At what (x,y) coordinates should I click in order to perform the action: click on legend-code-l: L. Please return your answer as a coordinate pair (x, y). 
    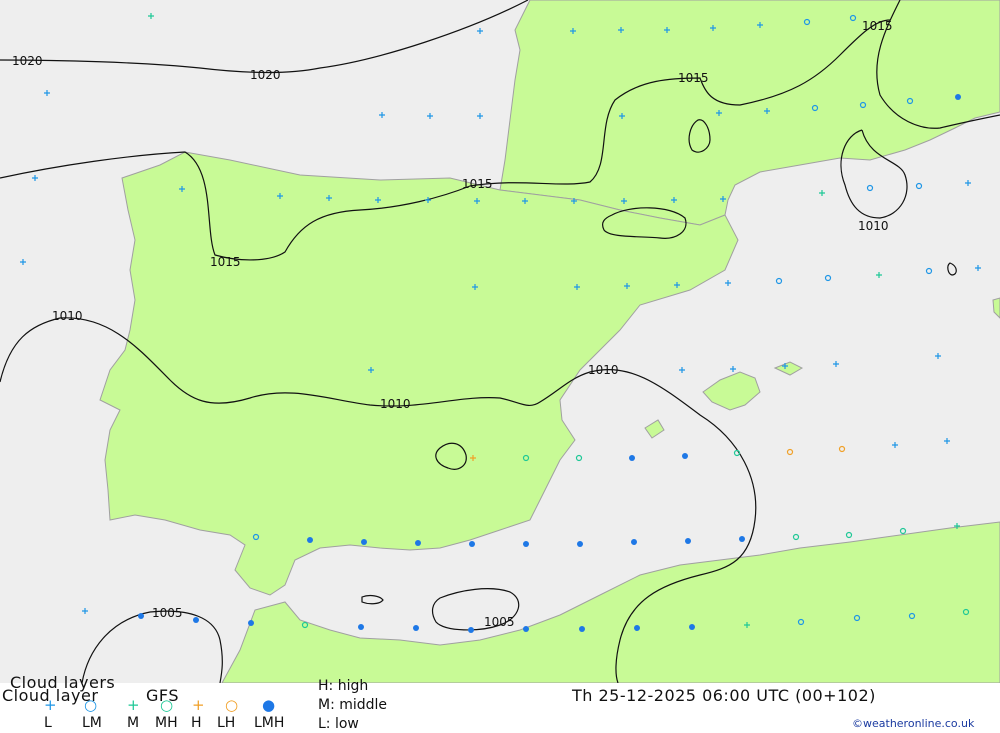
    Looking at the image, I should click on (48, 723).